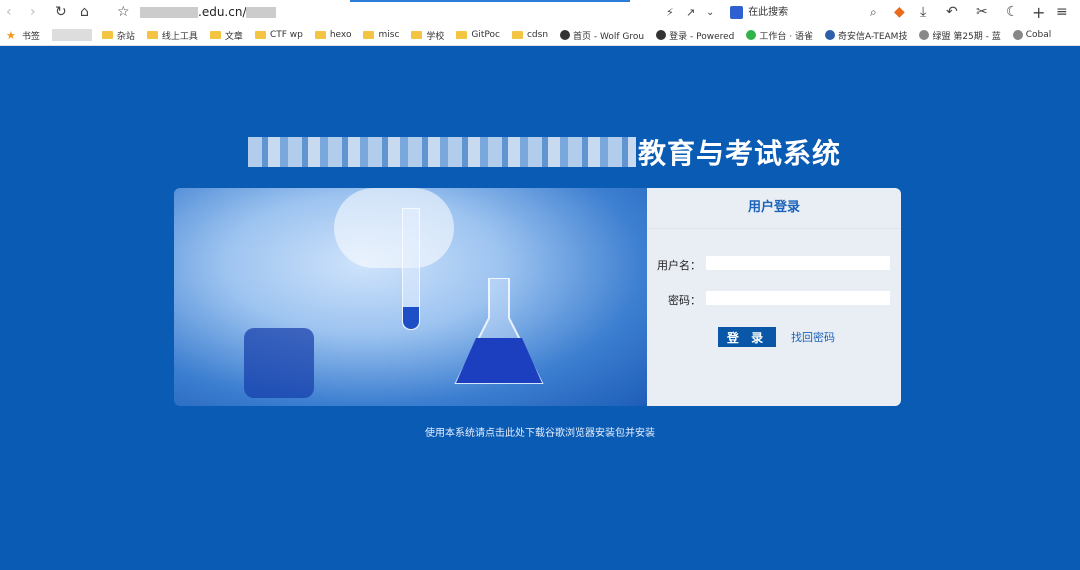 The width and height of the screenshot is (1080, 570). I want to click on bookmark-link: 首页 - Wolf Grou, so click(602, 35).